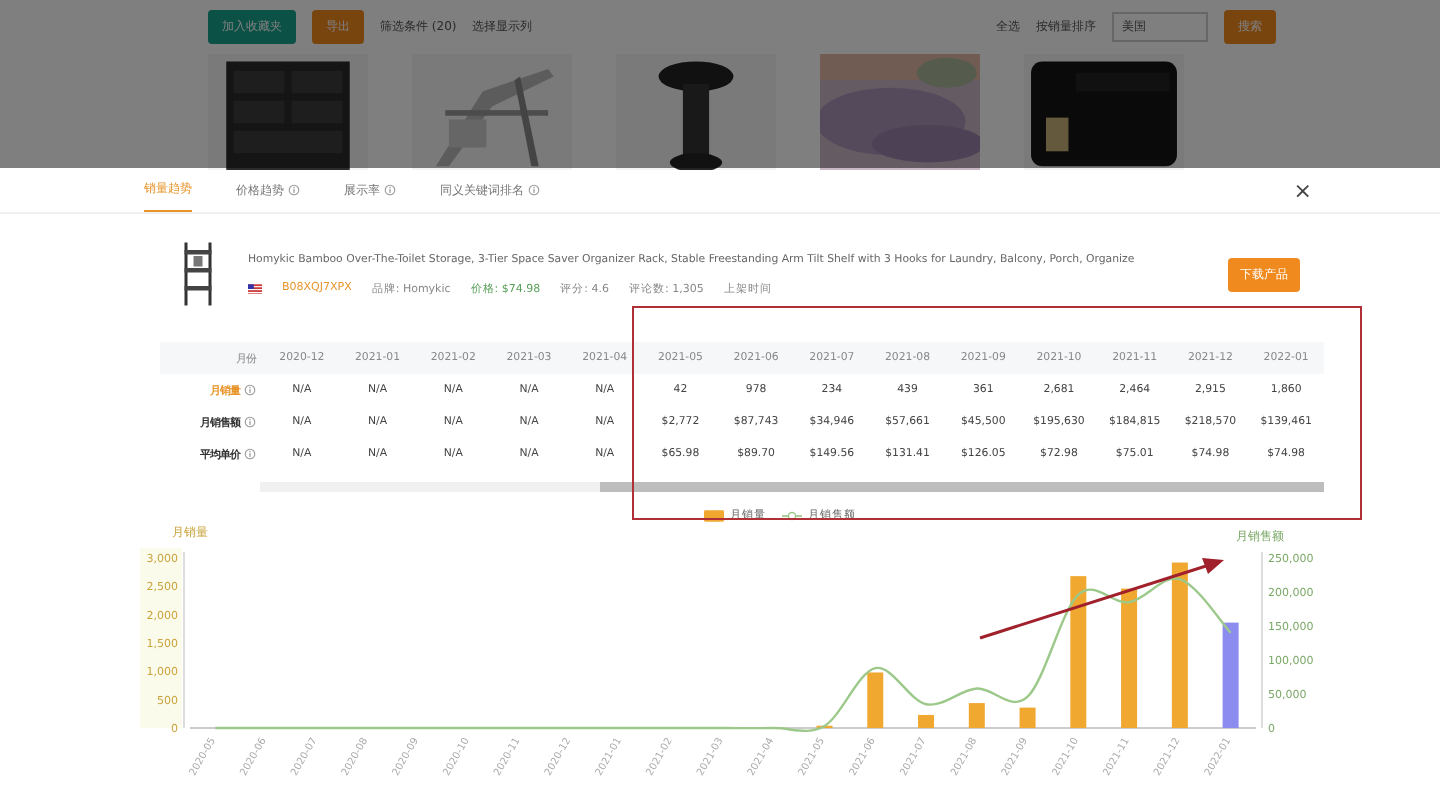  What do you see at coordinates (1302, 190) in the screenshot?
I see `close-button: ×` at bounding box center [1302, 190].